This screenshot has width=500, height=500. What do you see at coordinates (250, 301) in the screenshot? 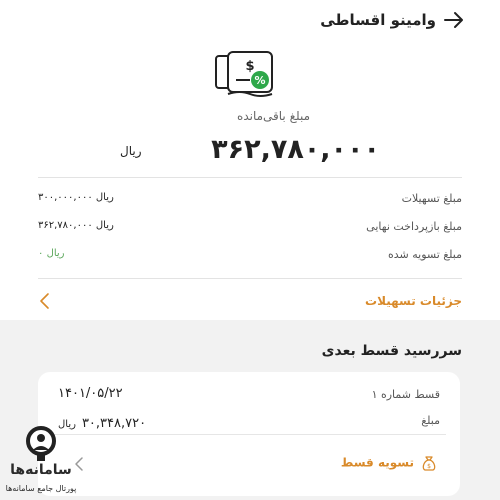
I see `facility-details-link: جزئیات تسهیلات` at bounding box center [250, 301].